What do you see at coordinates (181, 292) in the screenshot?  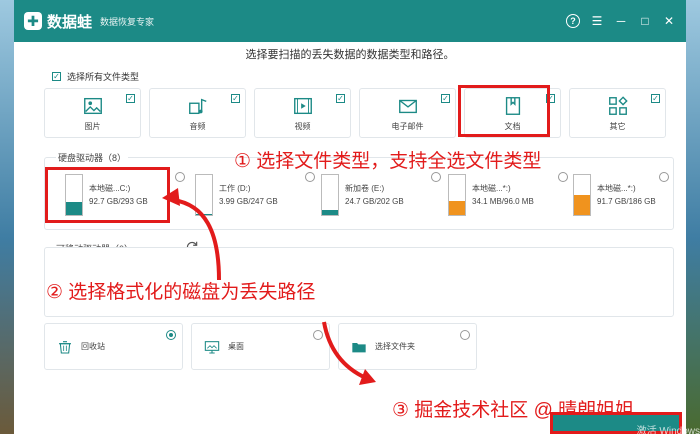 I see `annotation-step-2: ② 选择格式化的磁盘为丢失路径` at bounding box center [181, 292].